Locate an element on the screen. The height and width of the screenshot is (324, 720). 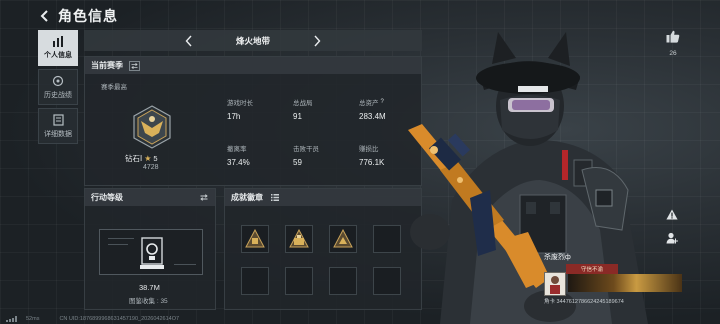
prev-map-button is located at coordinates (189, 41).